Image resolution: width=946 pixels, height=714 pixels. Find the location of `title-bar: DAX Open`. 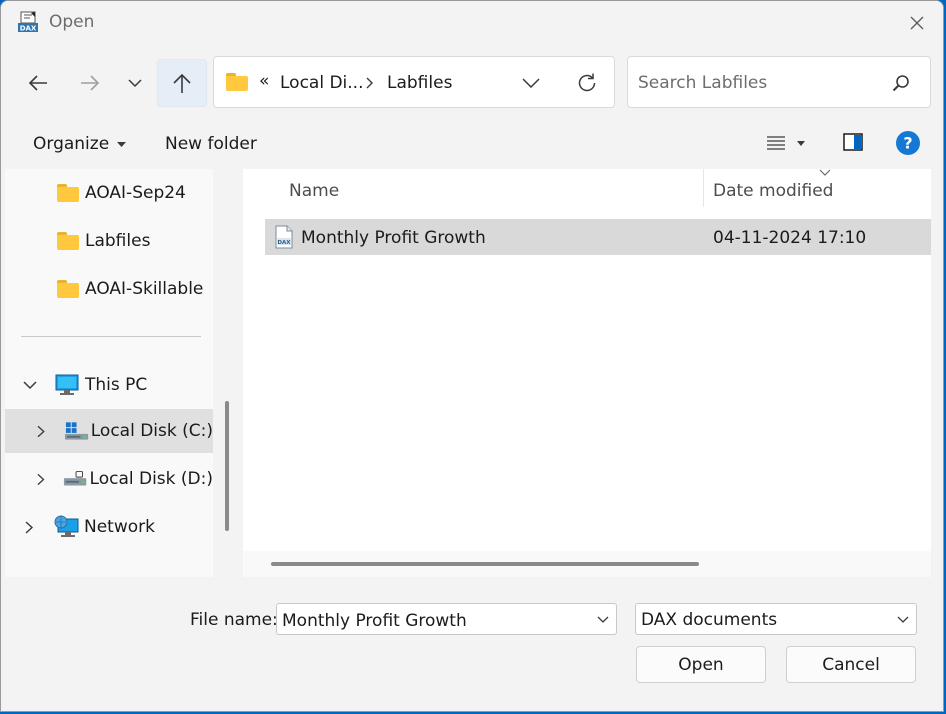

title-bar: DAX Open is located at coordinates (472, 23).